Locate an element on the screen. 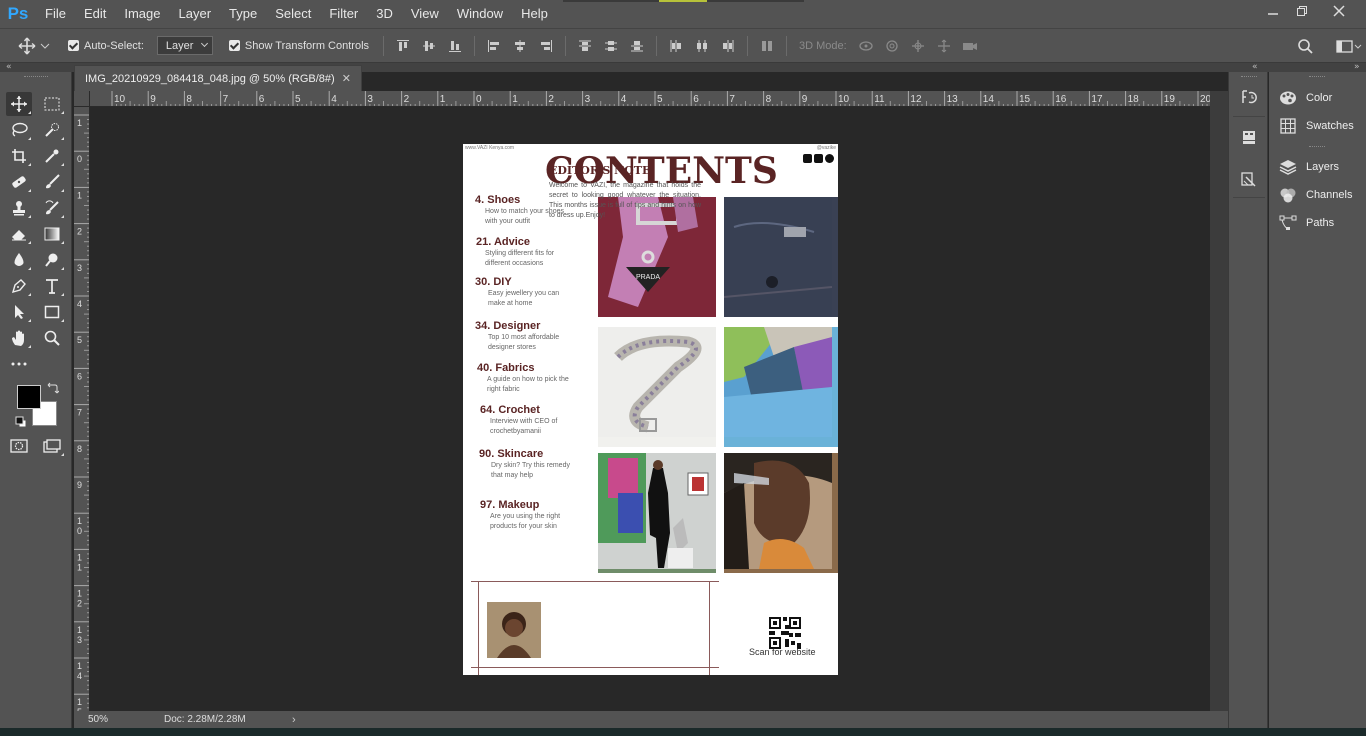 The width and height of the screenshot is (1366, 736). align-hcenter-icon is located at coordinates (520, 46).